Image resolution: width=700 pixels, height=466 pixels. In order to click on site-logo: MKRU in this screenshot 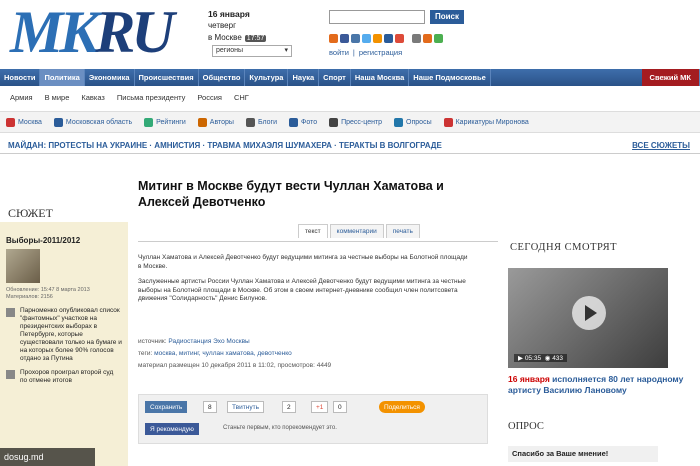, I will do `click(102, 33)`.